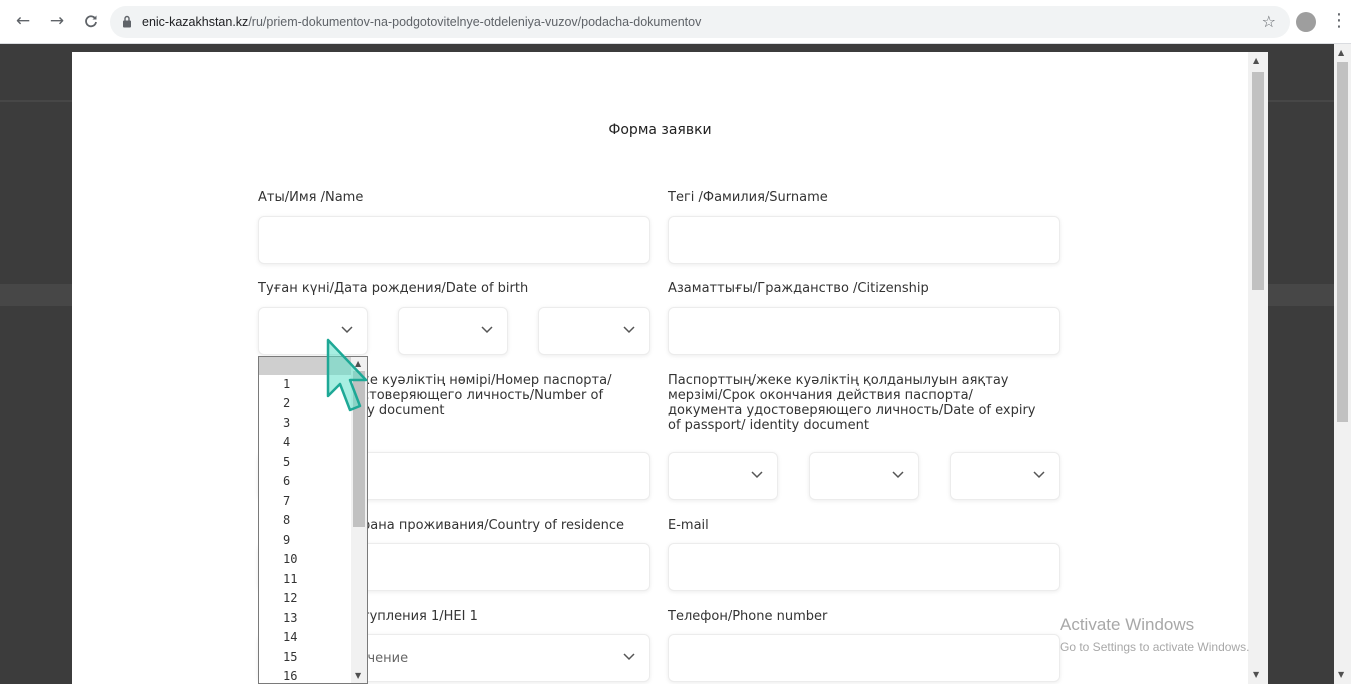  Describe the element at coordinates (286, 442) in the screenshot. I see `dropdown-option: 4` at that location.